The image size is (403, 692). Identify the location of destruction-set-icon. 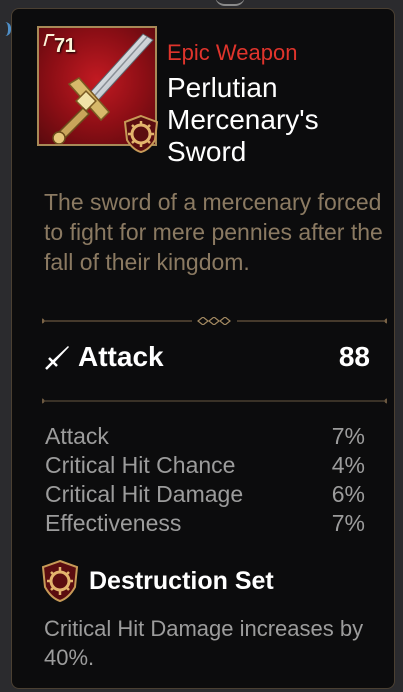
(60, 581).